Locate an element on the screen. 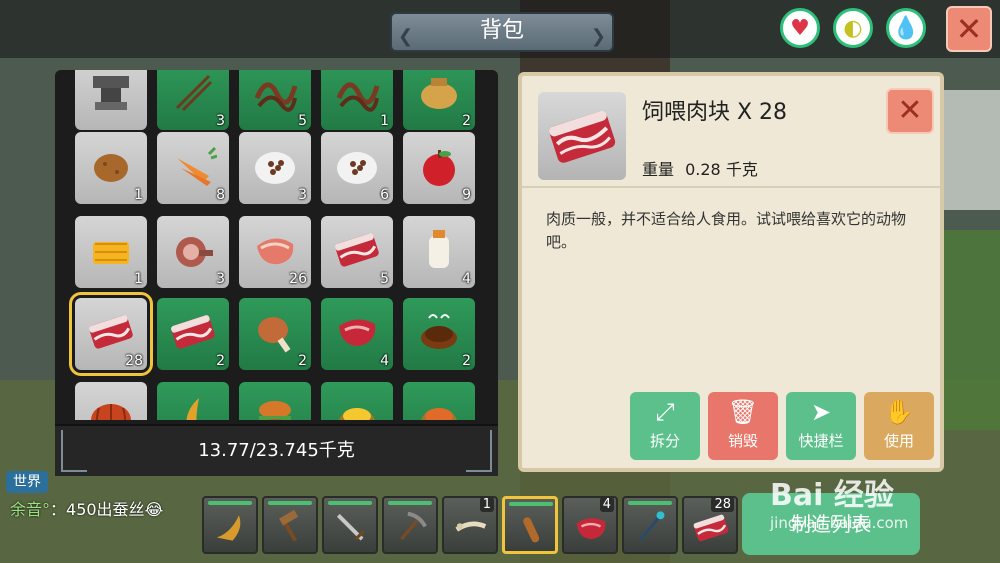 This screenshot has width=1000, height=563. pickaxe-icon is located at coordinates (413, 526).